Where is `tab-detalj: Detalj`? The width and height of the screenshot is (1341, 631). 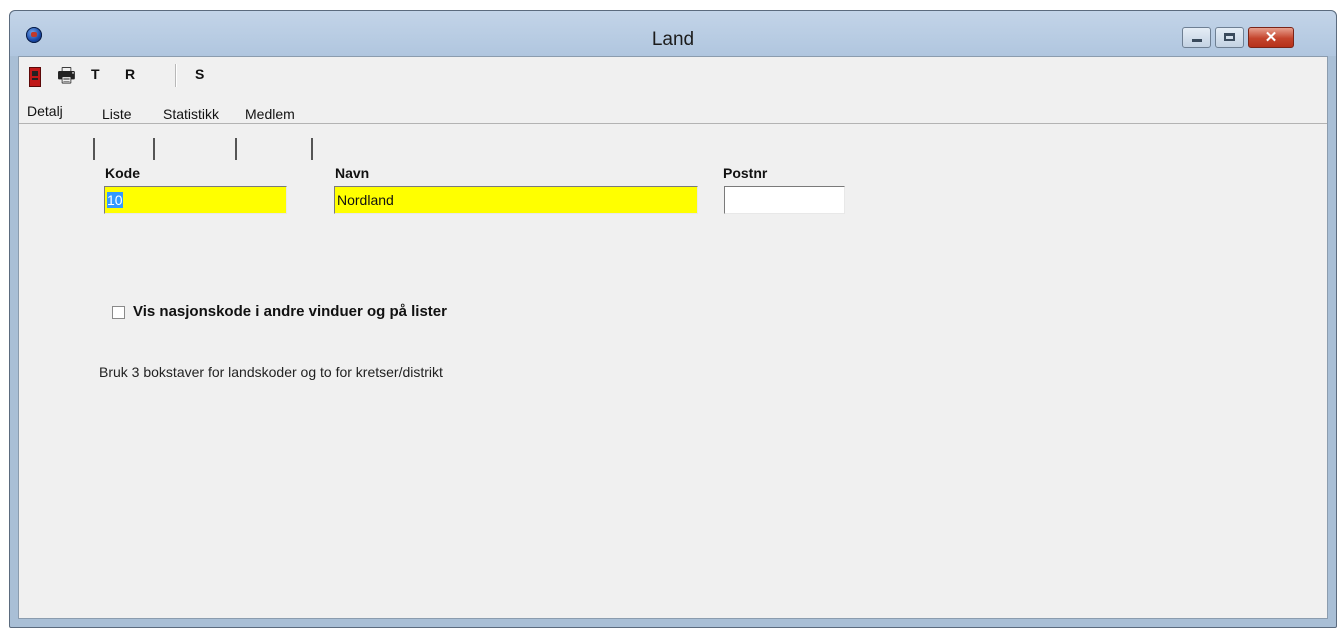
tab-detalj: Detalj is located at coordinates (45, 113).